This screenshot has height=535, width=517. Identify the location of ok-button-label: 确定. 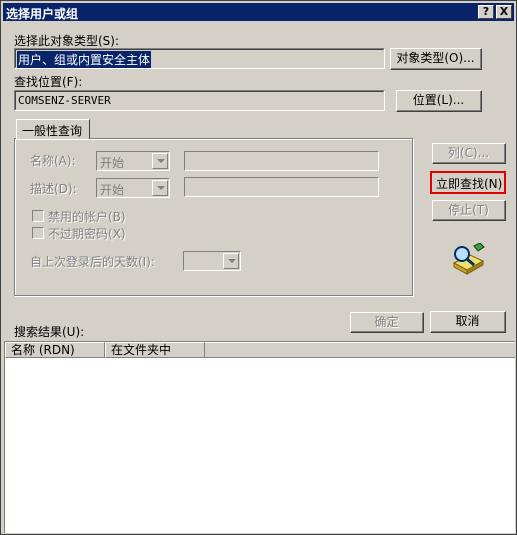
(387, 322).